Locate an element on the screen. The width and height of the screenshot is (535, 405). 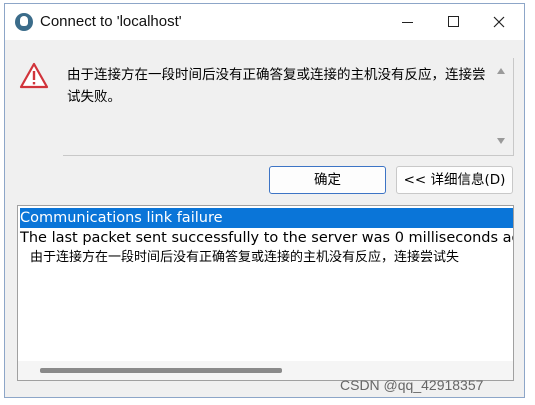
ok-button: 确定 is located at coordinates (327, 180).